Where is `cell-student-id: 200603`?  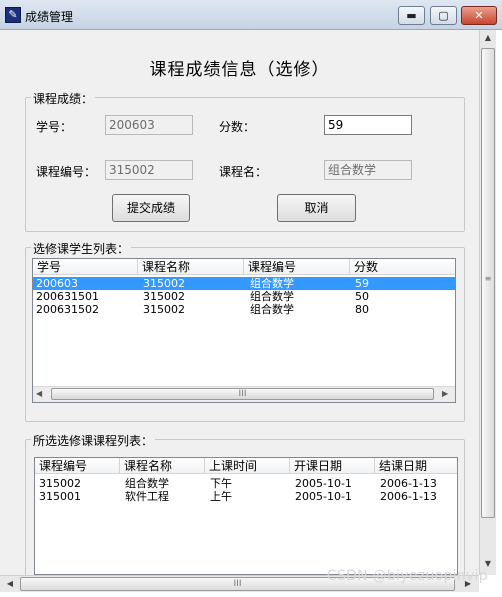 cell-student-id: 200603 is located at coordinates (57, 283).